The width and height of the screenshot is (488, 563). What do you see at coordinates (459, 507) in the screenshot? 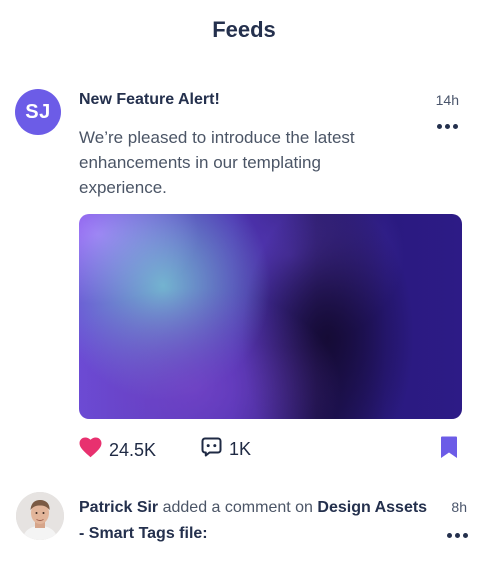
I see `post-timestamp: 8h` at bounding box center [459, 507].